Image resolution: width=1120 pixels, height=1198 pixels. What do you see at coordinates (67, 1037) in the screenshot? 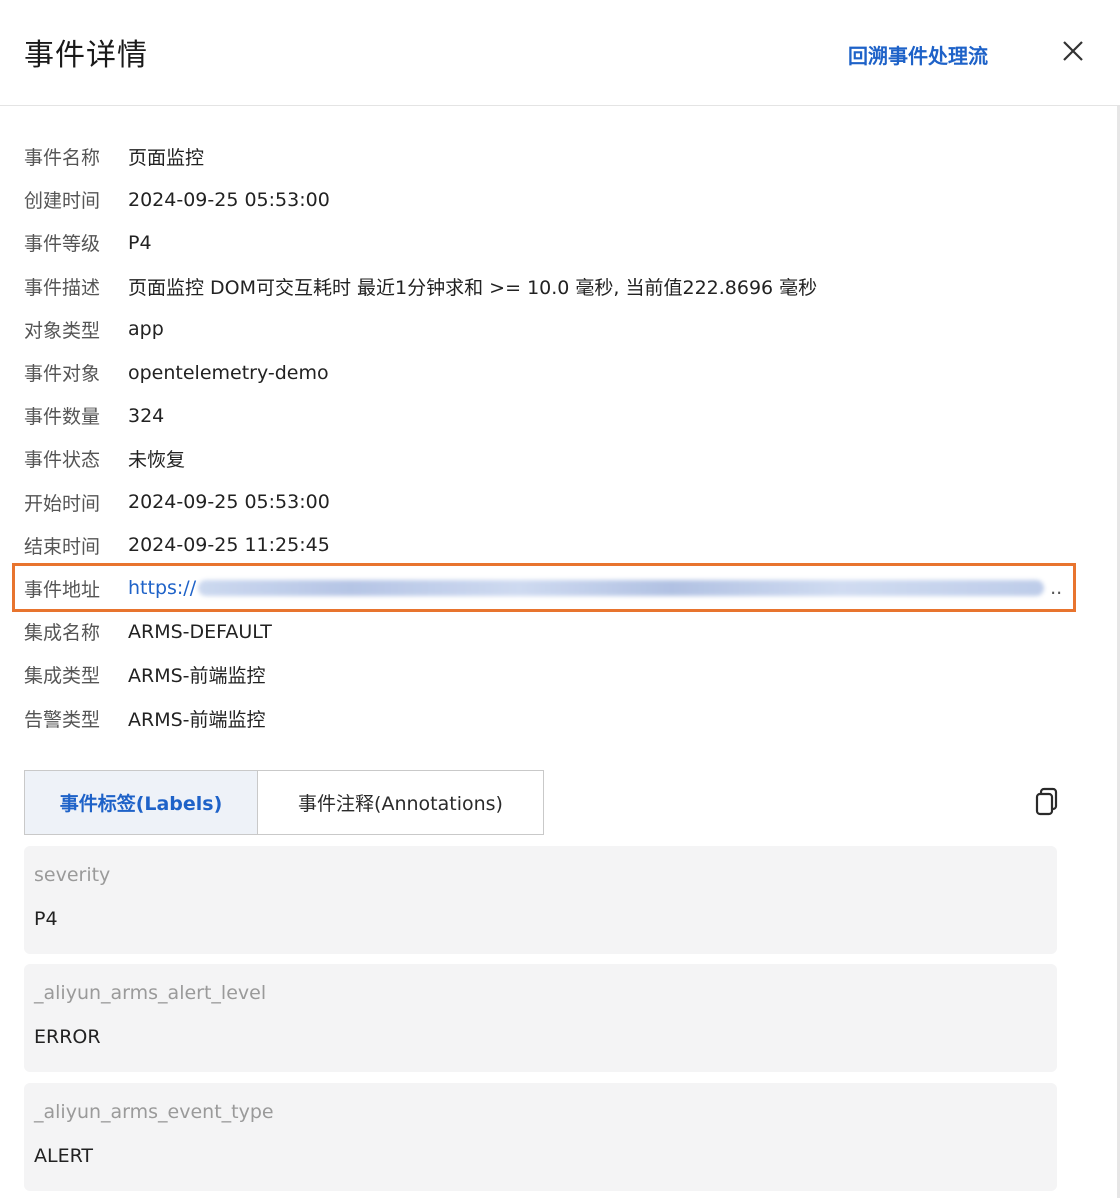
I see `label-value: ERROR` at bounding box center [67, 1037].